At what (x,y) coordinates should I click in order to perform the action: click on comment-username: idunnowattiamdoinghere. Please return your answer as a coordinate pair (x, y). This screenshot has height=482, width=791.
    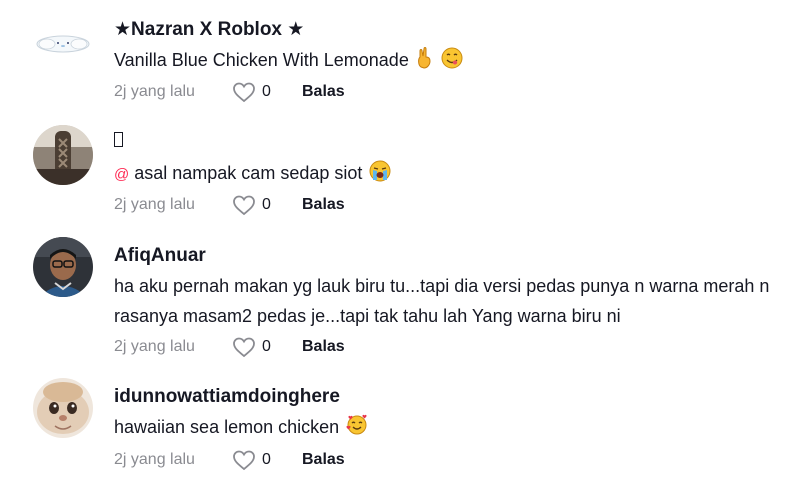
    Looking at the image, I should click on (442, 397).